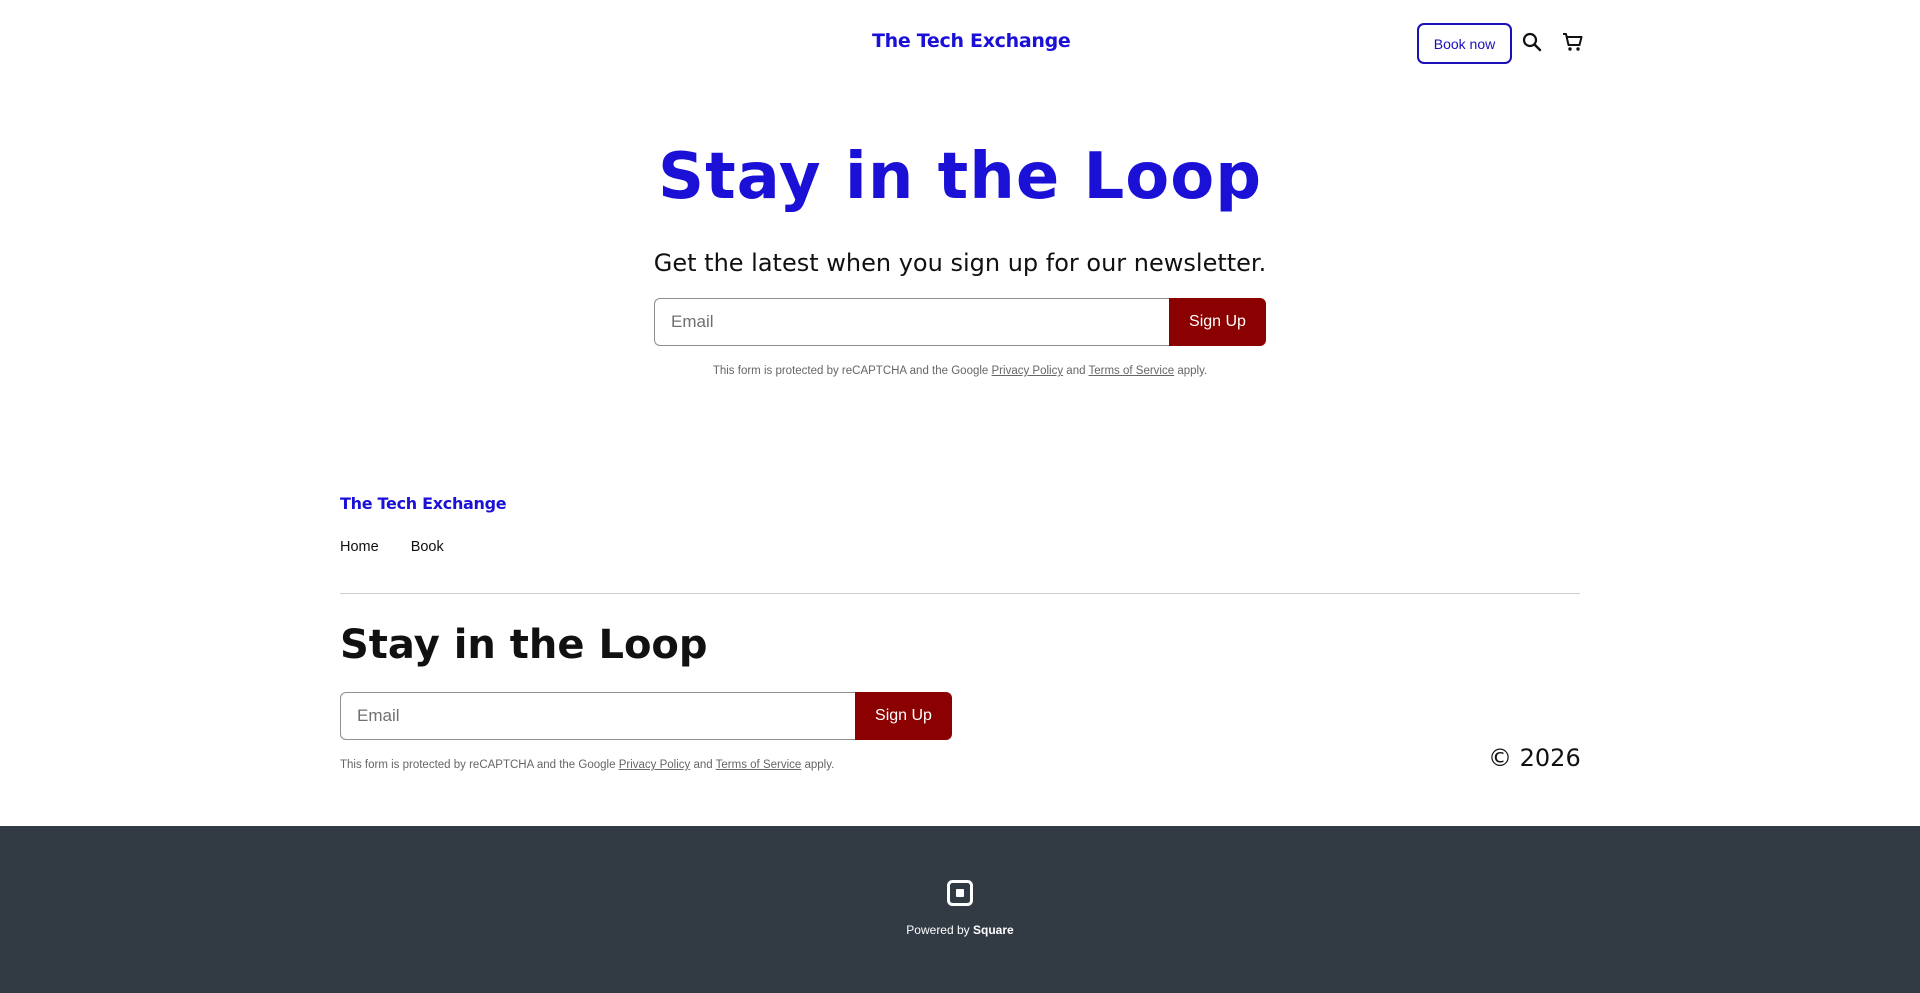 The image size is (1920, 993). What do you see at coordinates (960, 177) in the screenshot?
I see `hero-title: Stay in the Loop` at bounding box center [960, 177].